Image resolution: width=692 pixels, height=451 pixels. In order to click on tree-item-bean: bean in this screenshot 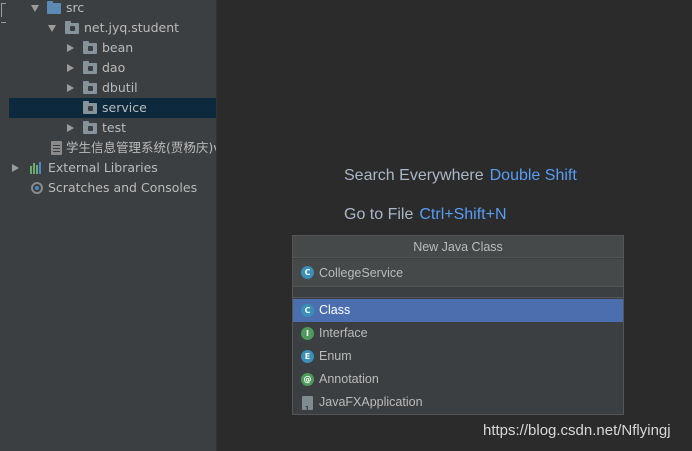, I will do `click(112, 48)`.